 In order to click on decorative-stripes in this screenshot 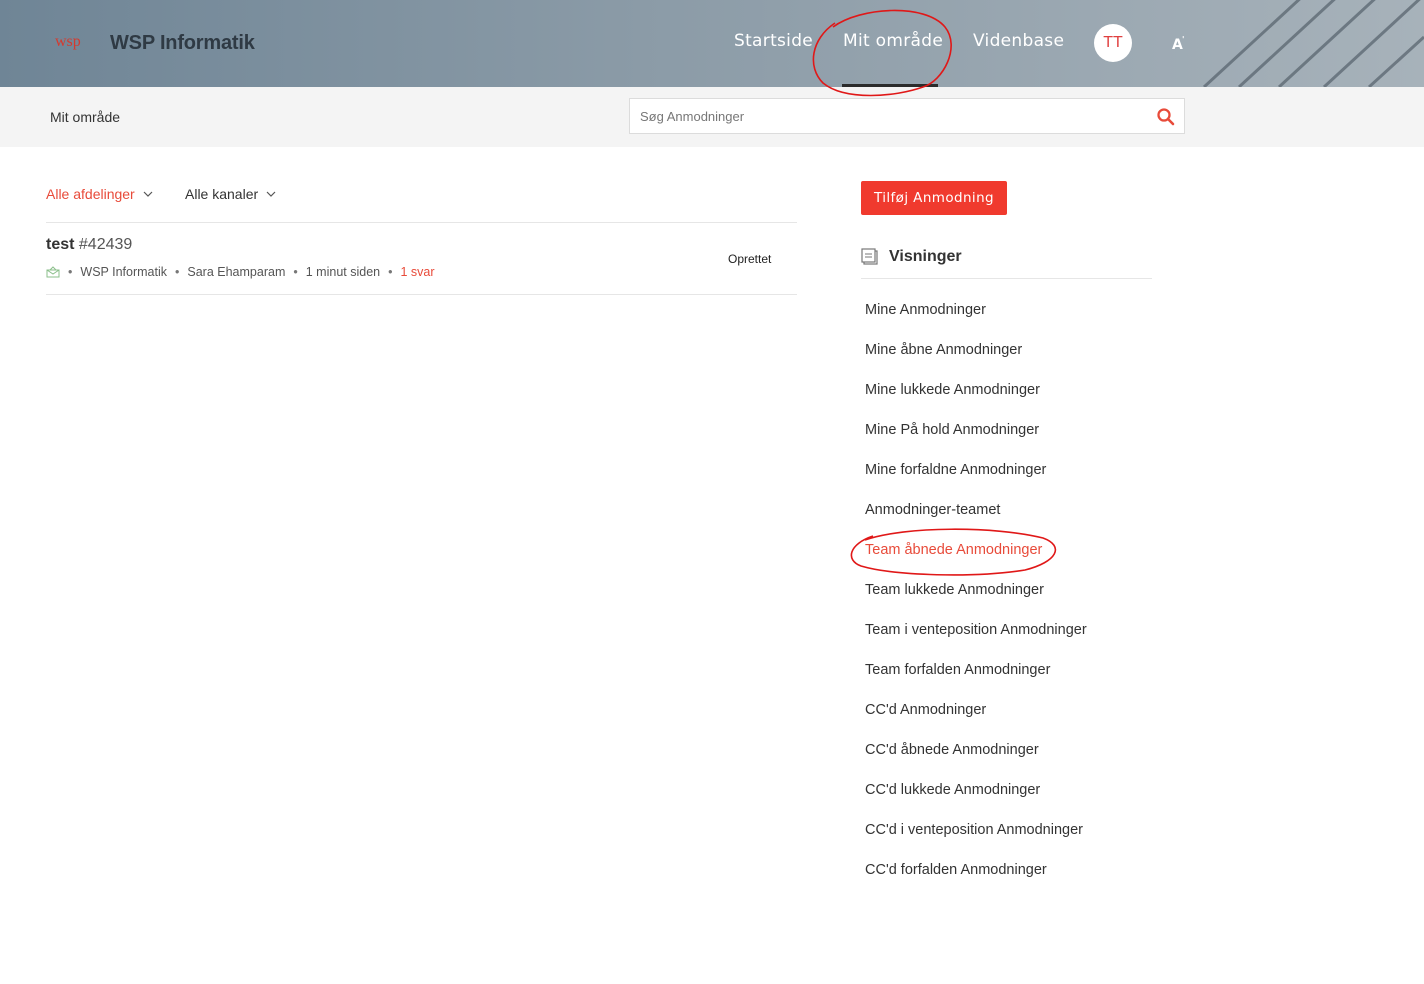, I will do `click(1313, 43)`.